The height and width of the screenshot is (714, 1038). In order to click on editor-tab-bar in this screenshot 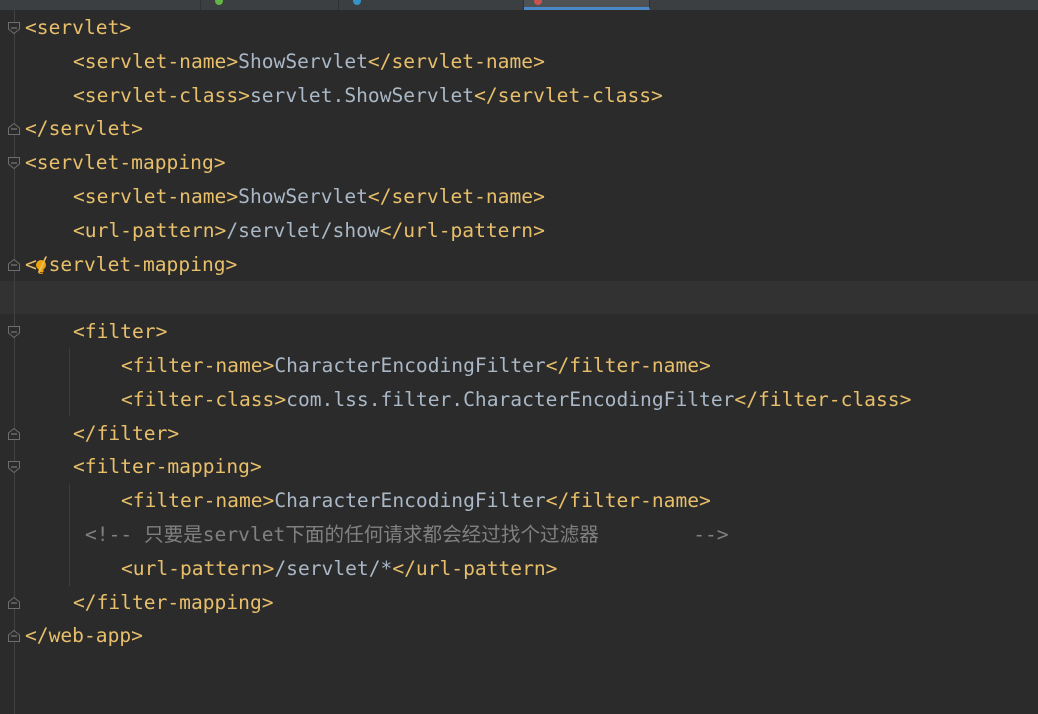, I will do `click(519, 5)`.